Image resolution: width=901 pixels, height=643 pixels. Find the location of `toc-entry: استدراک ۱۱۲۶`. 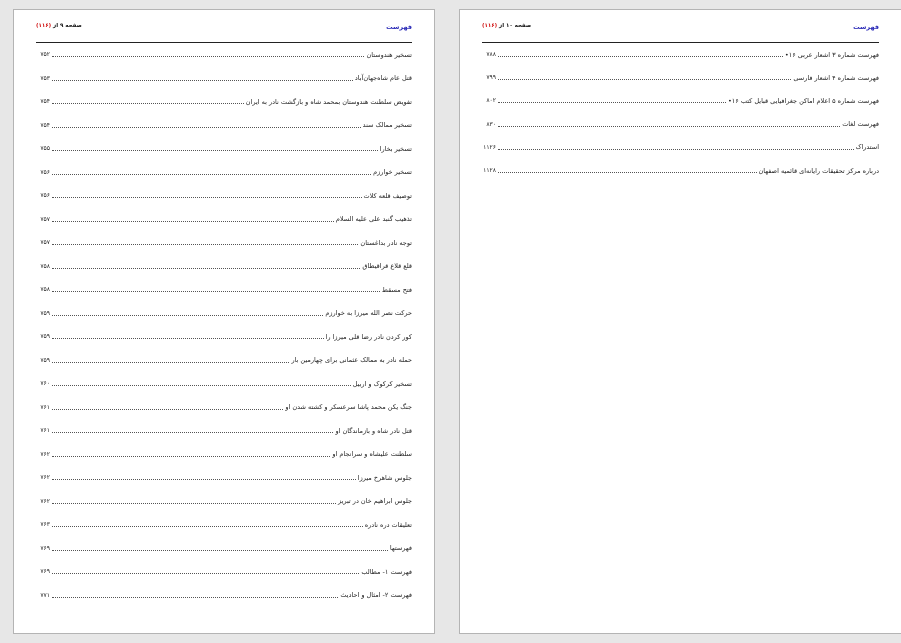

toc-entry: استدراک ۱۱۲۶ is located at coordinates (680, 147).